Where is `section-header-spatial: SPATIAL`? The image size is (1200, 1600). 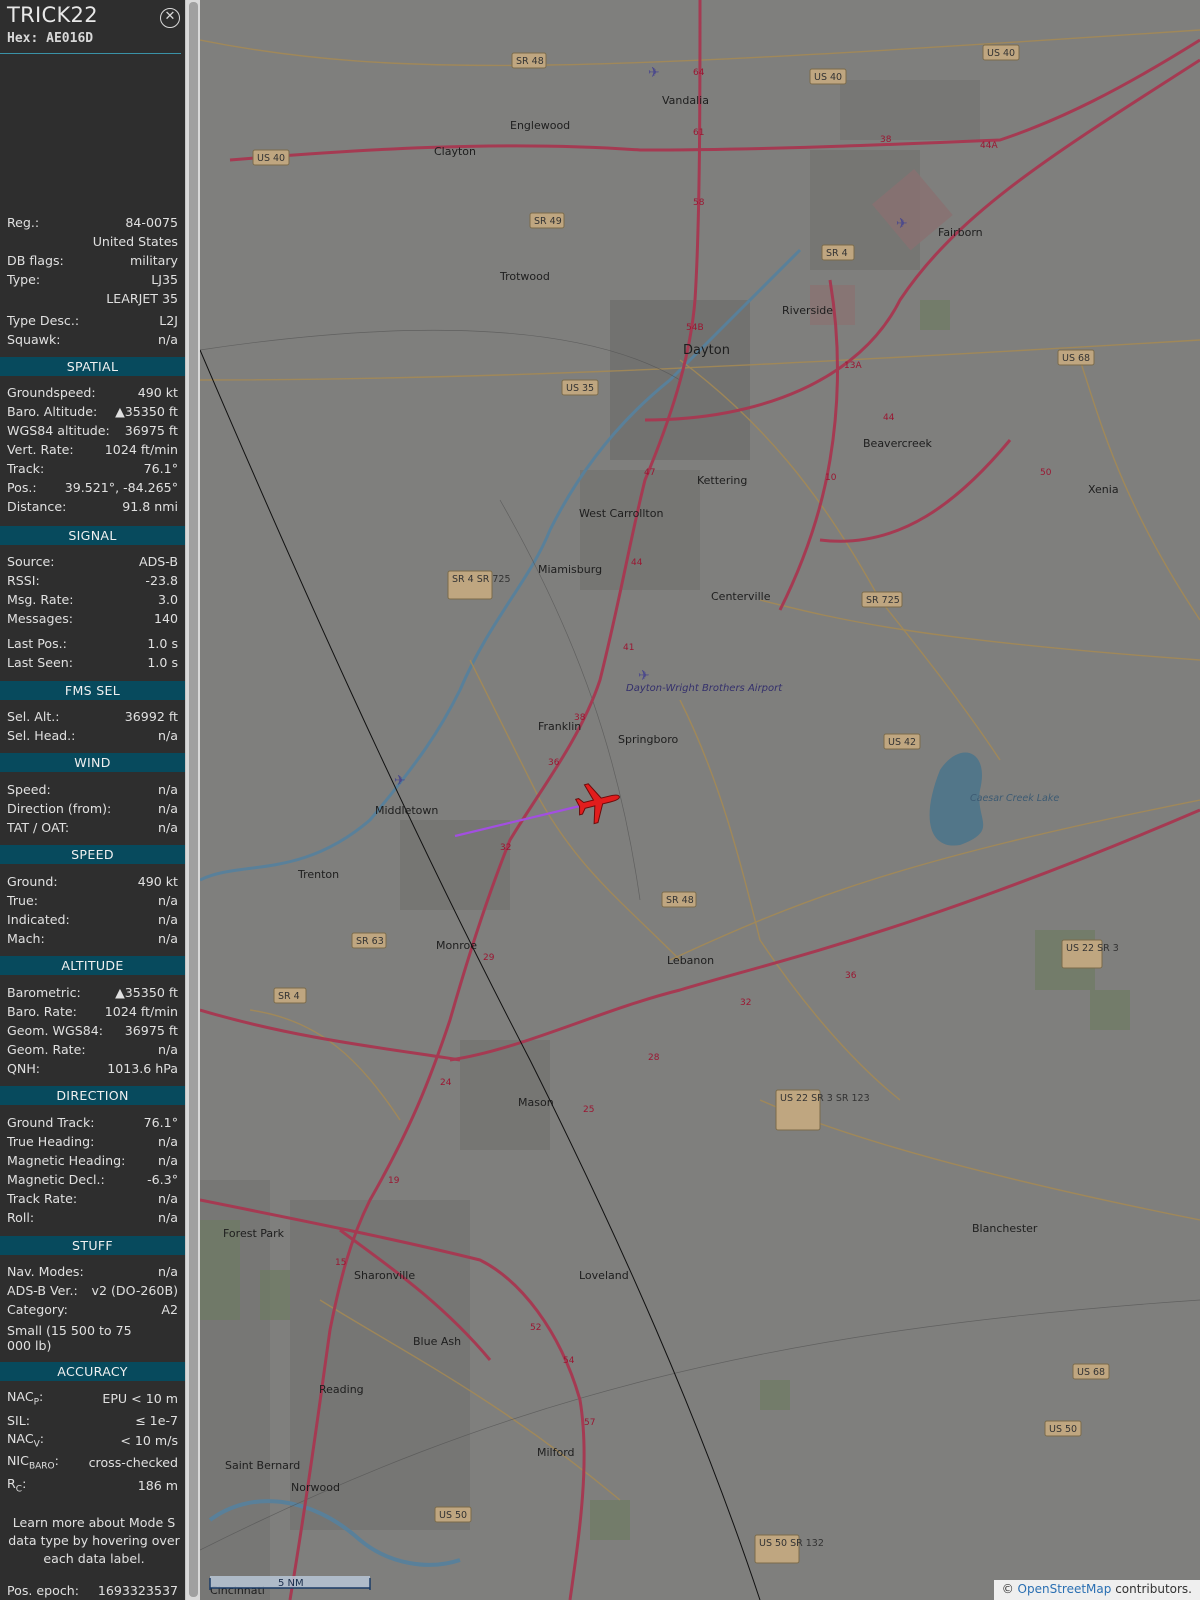 section-header-spatial: SPATIAL is located at coordinates (92, 366).